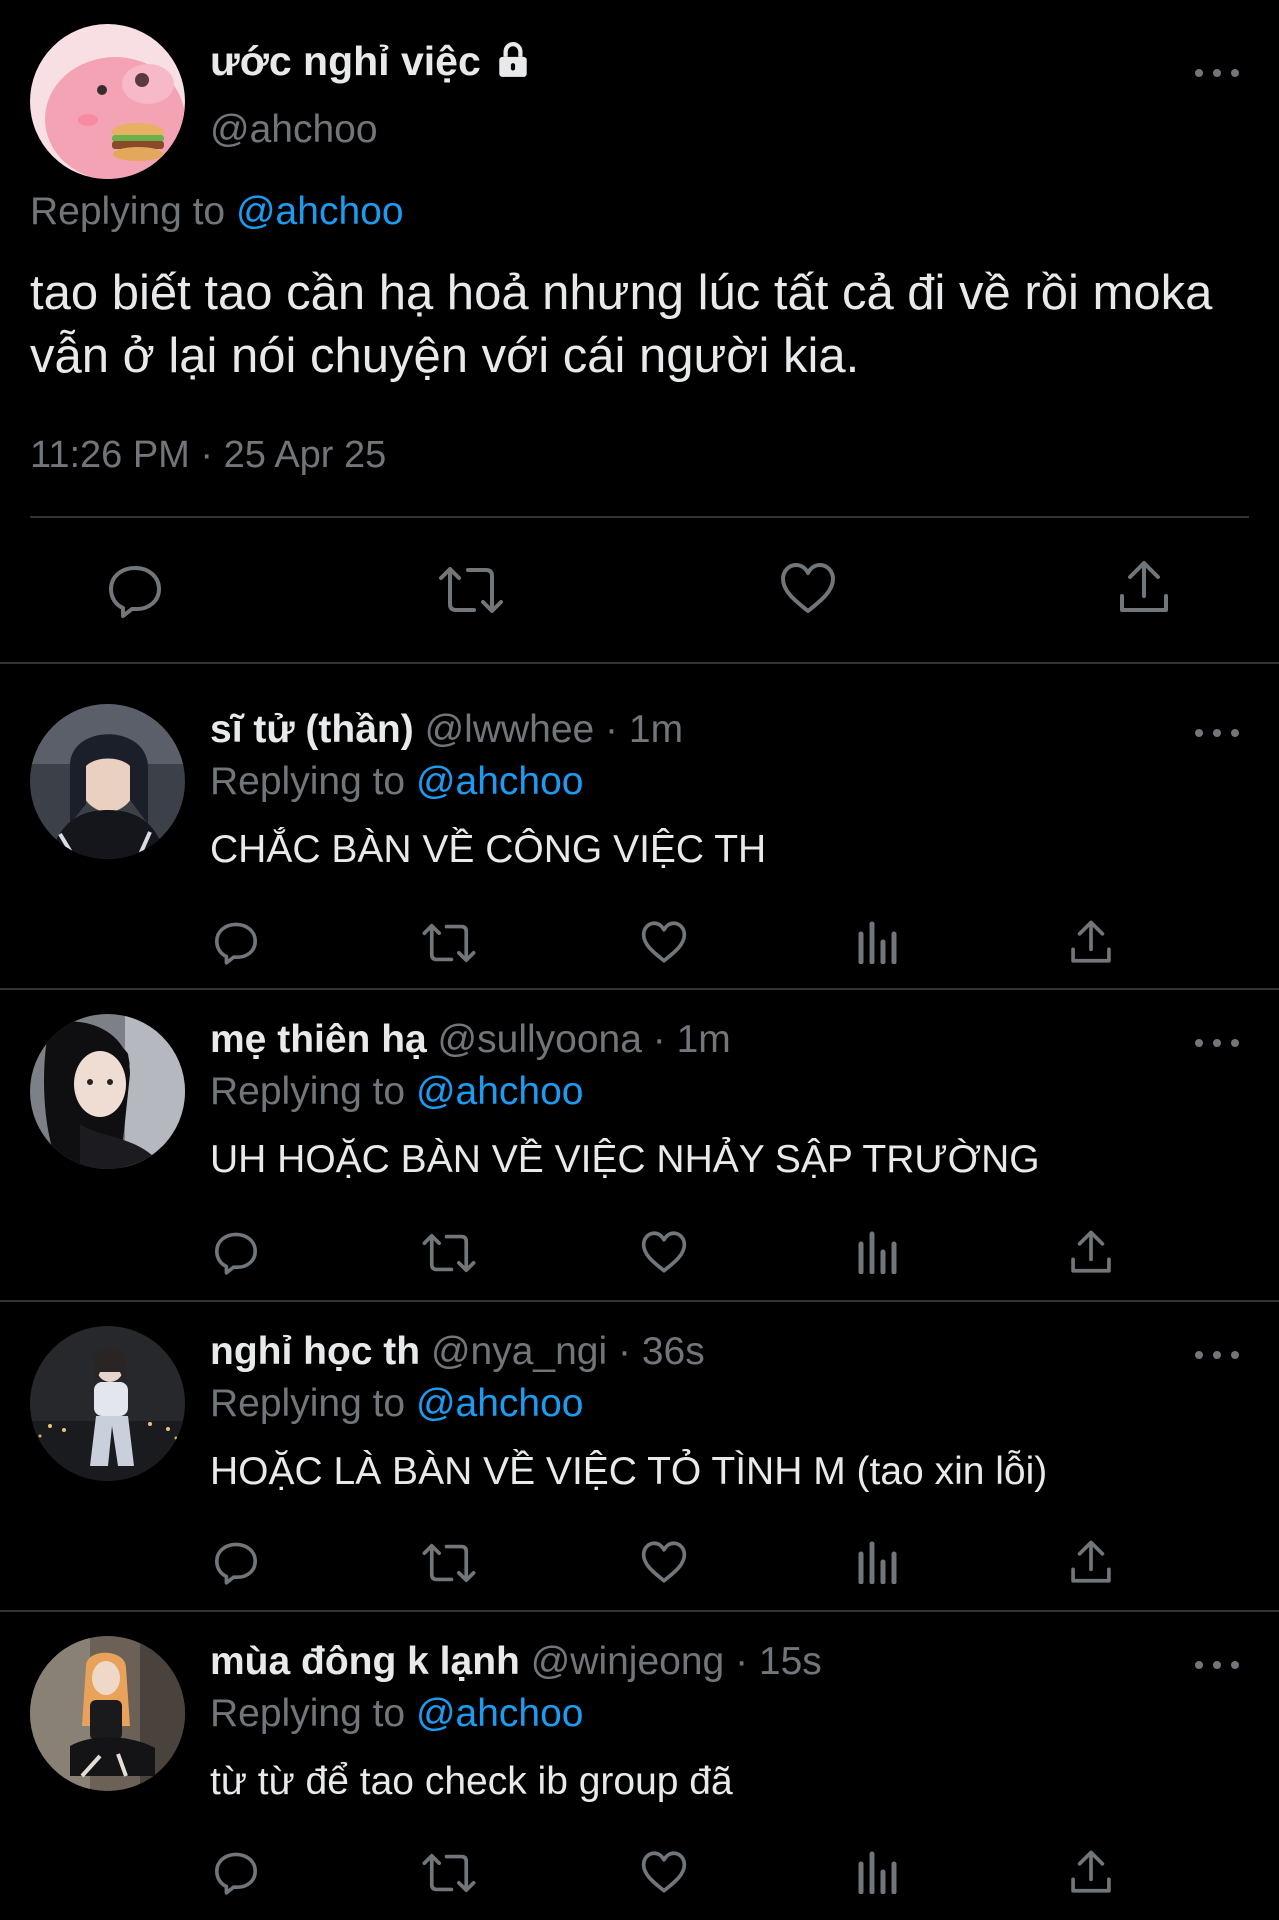 The width and height of the screenshot is (1279, 1920). What do you see at coordinates (579, 1039) in the screenshot?
I see `reply-handle-time: @sullyoona · 1m` at bounding box center [579, 1039].